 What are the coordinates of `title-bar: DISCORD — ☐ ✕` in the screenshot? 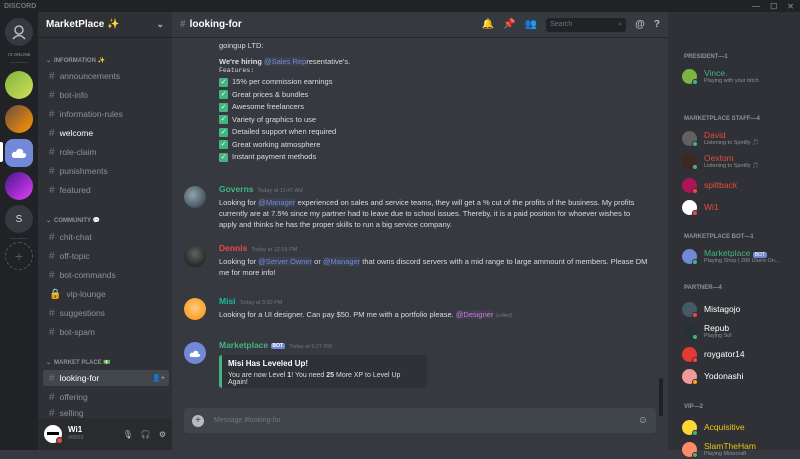 It's located at (400, 6).